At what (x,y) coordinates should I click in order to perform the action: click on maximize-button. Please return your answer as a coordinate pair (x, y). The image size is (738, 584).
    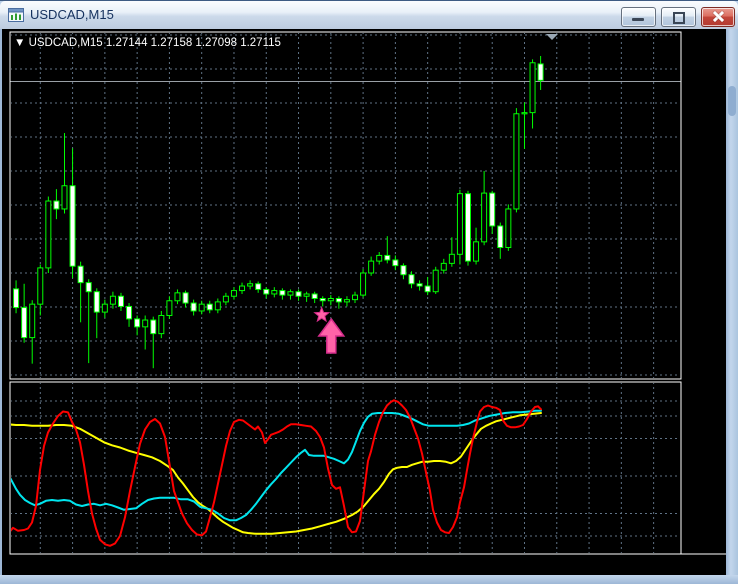
    Looking at the image, I should click on (678, 17).